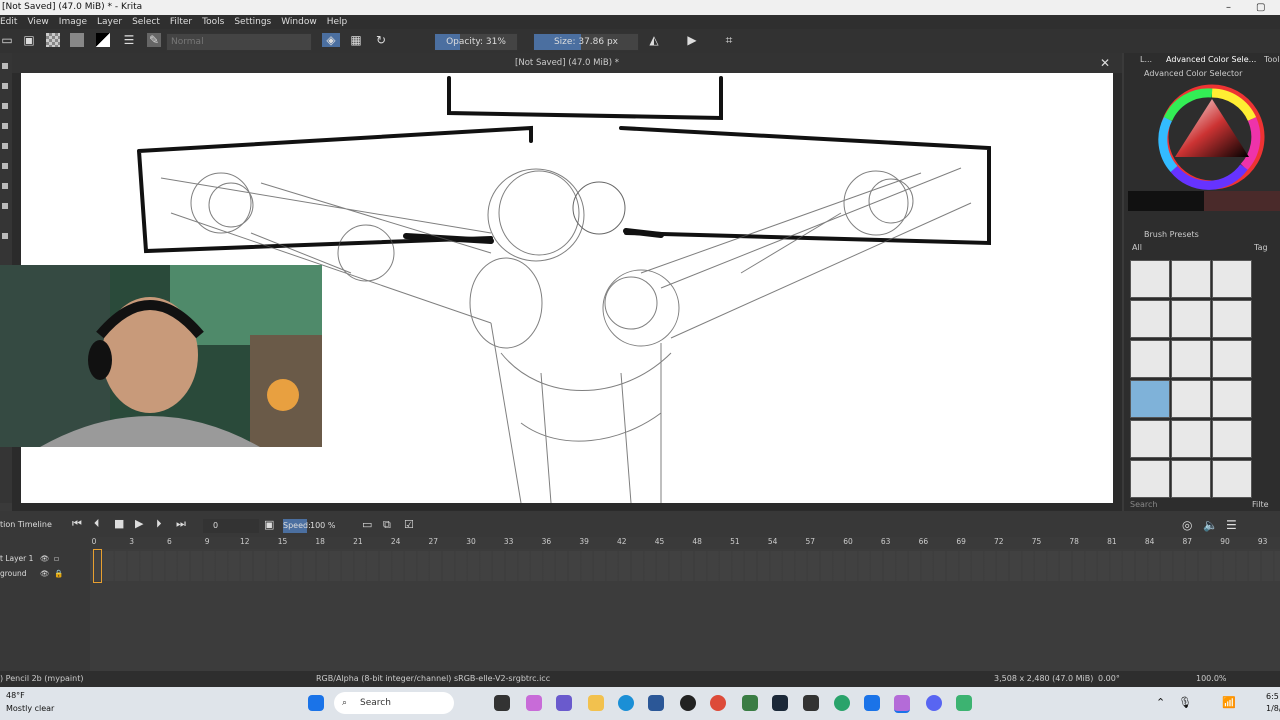 The width and height of the screenshot is (1280, 720). I want to click on save-icon: ▣, so click(29, 40).